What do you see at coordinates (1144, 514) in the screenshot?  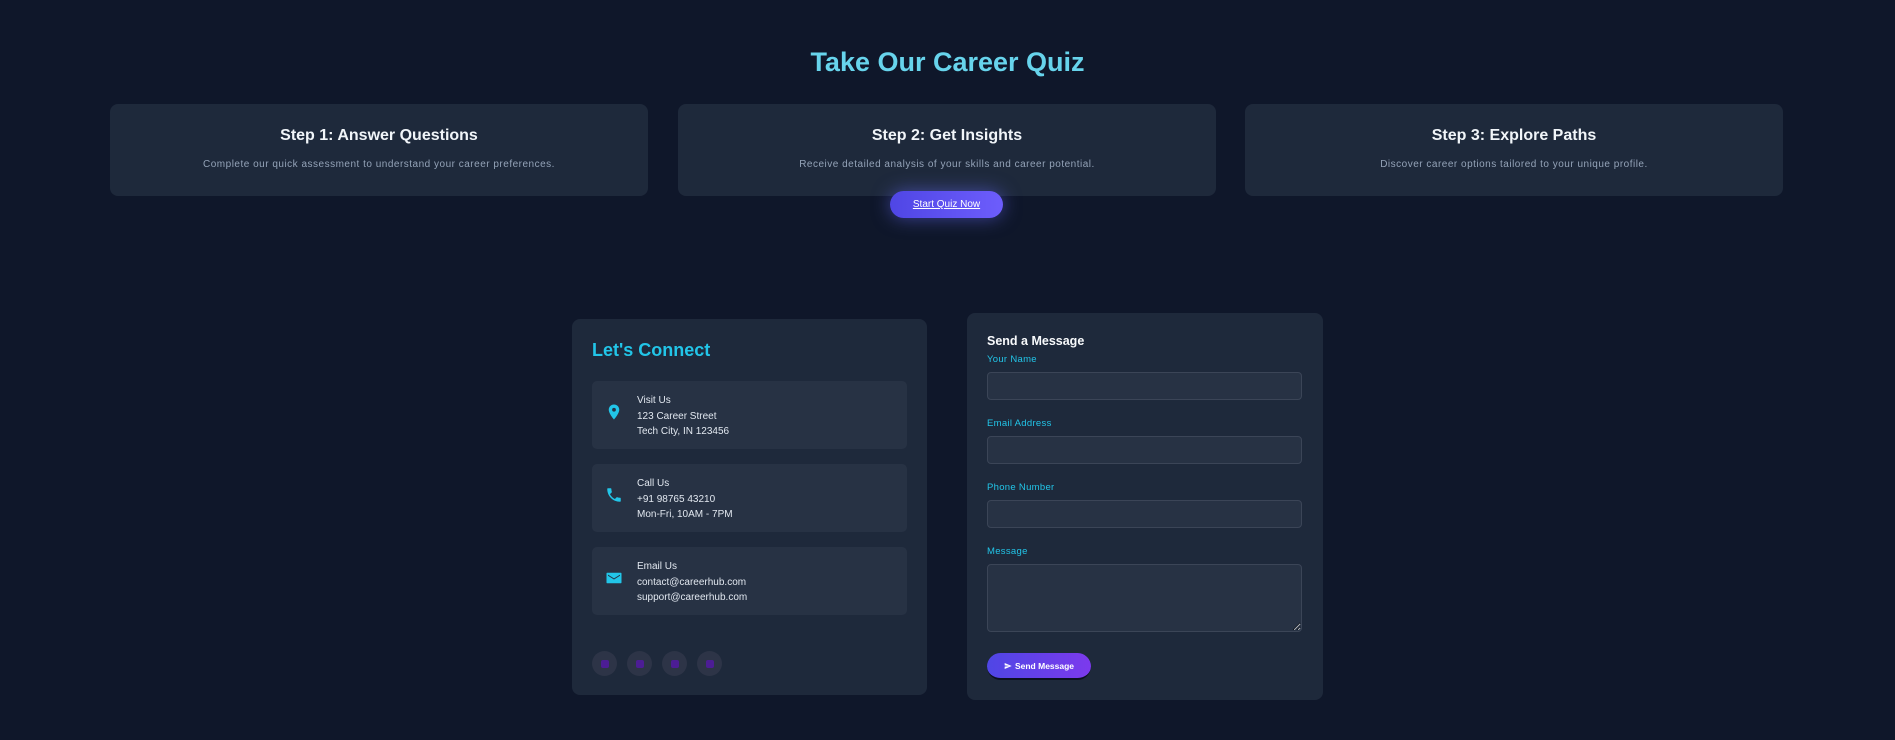 I see `phone-input` at bounding box center [1144, 514].